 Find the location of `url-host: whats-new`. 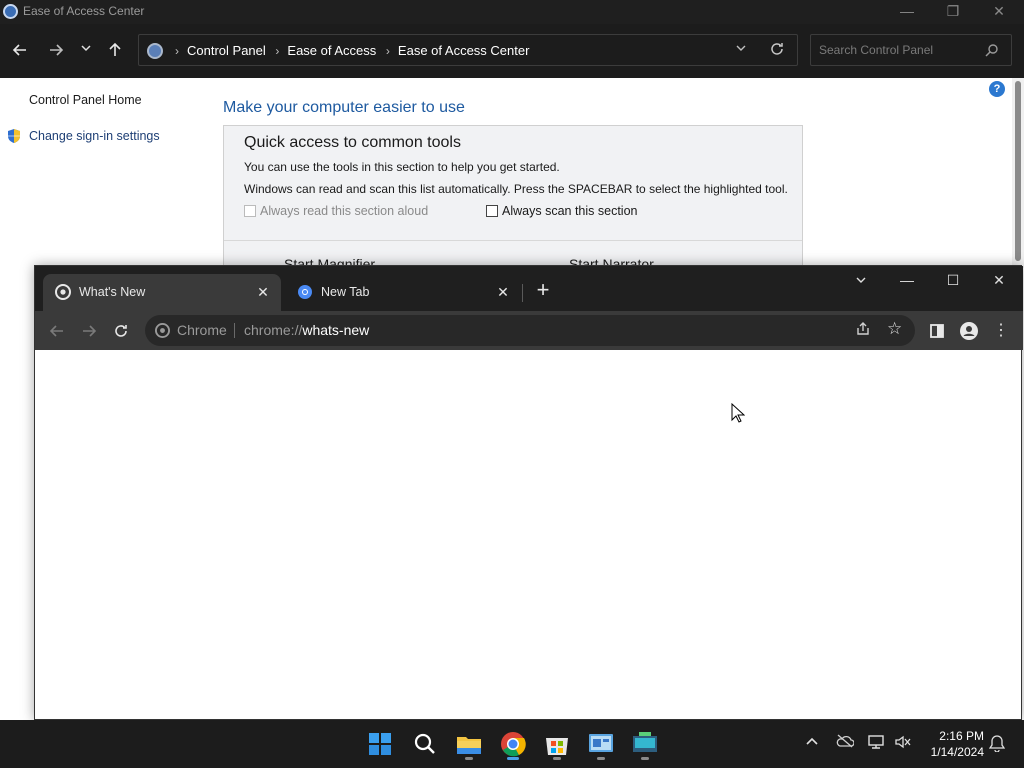

url-host: whats-new is located at coordinates (336, 330).